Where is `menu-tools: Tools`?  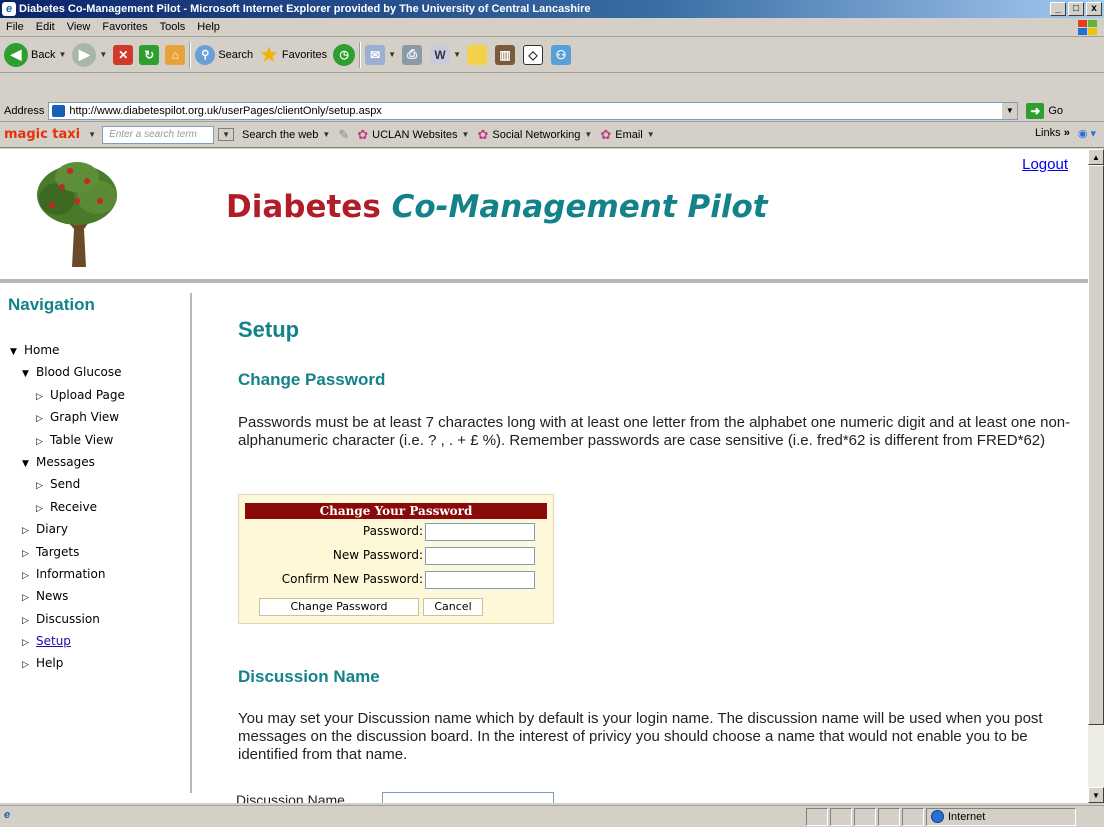 menu-tools: Tools is located at coordinates (173, 27).